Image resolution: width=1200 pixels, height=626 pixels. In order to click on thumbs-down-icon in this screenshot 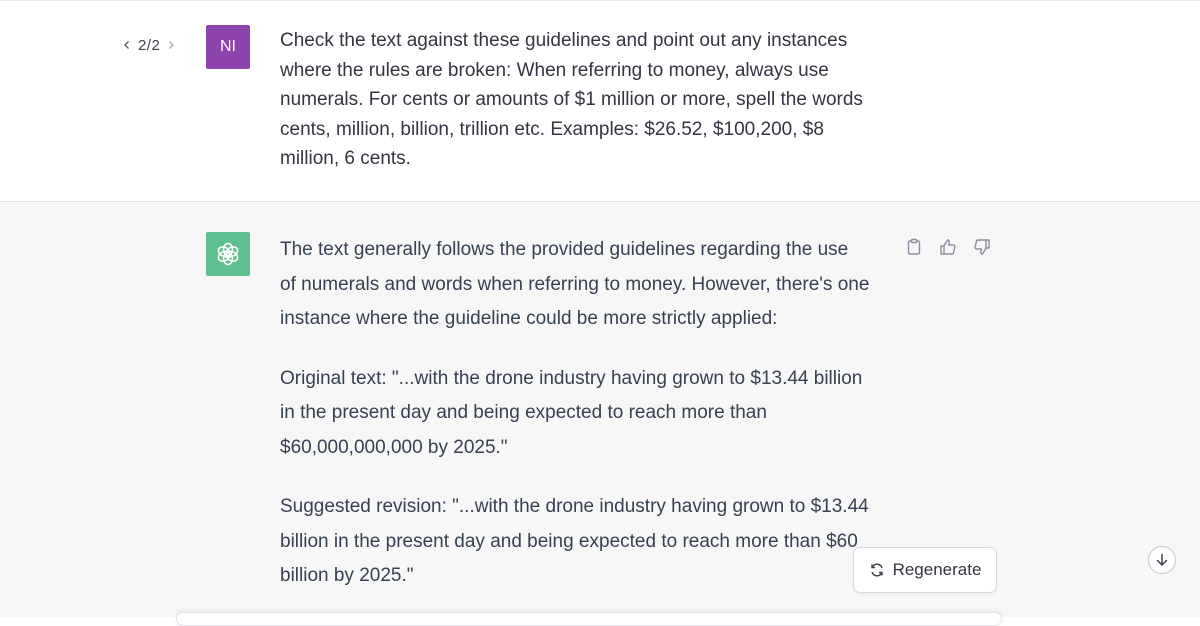, I will do `click(982, 247)`.